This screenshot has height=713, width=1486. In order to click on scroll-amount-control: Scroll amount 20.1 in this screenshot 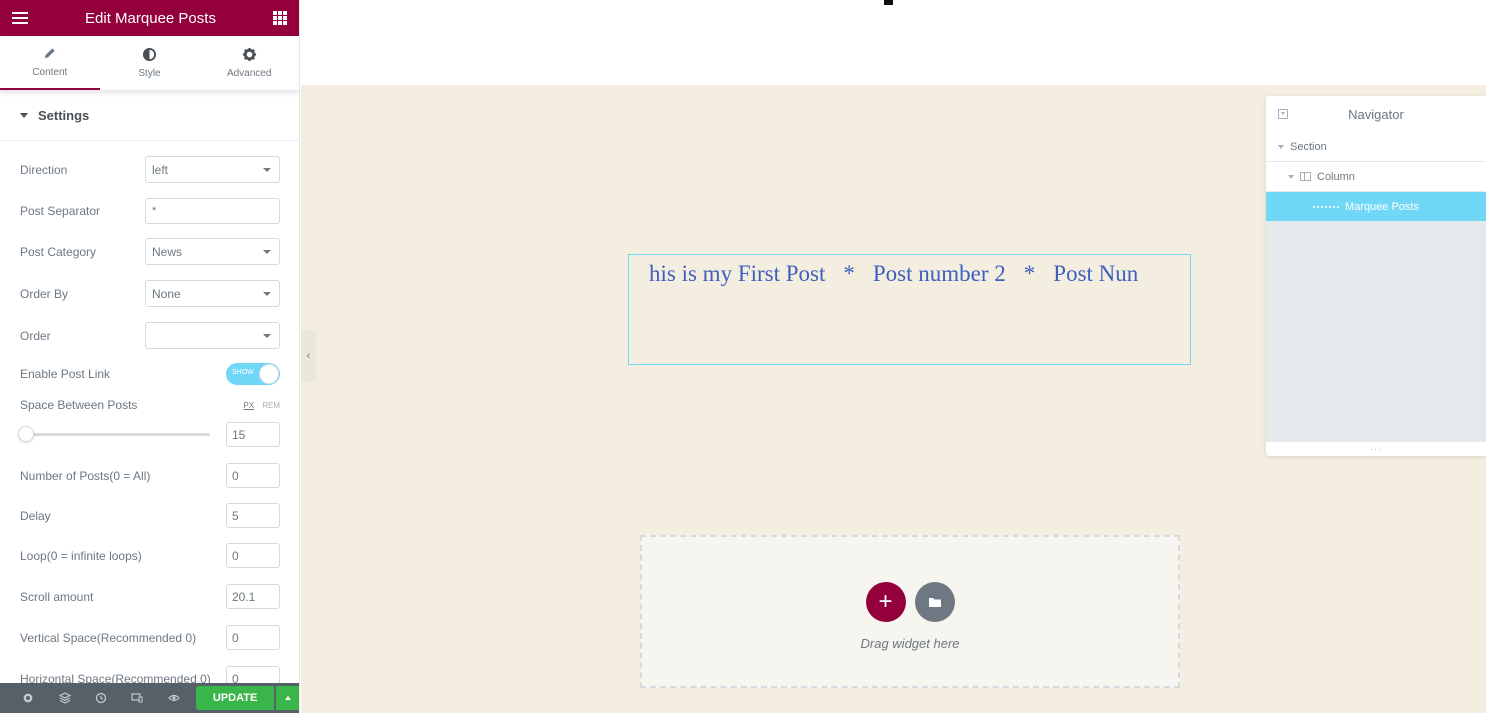, I will do `click(150, 596)`.